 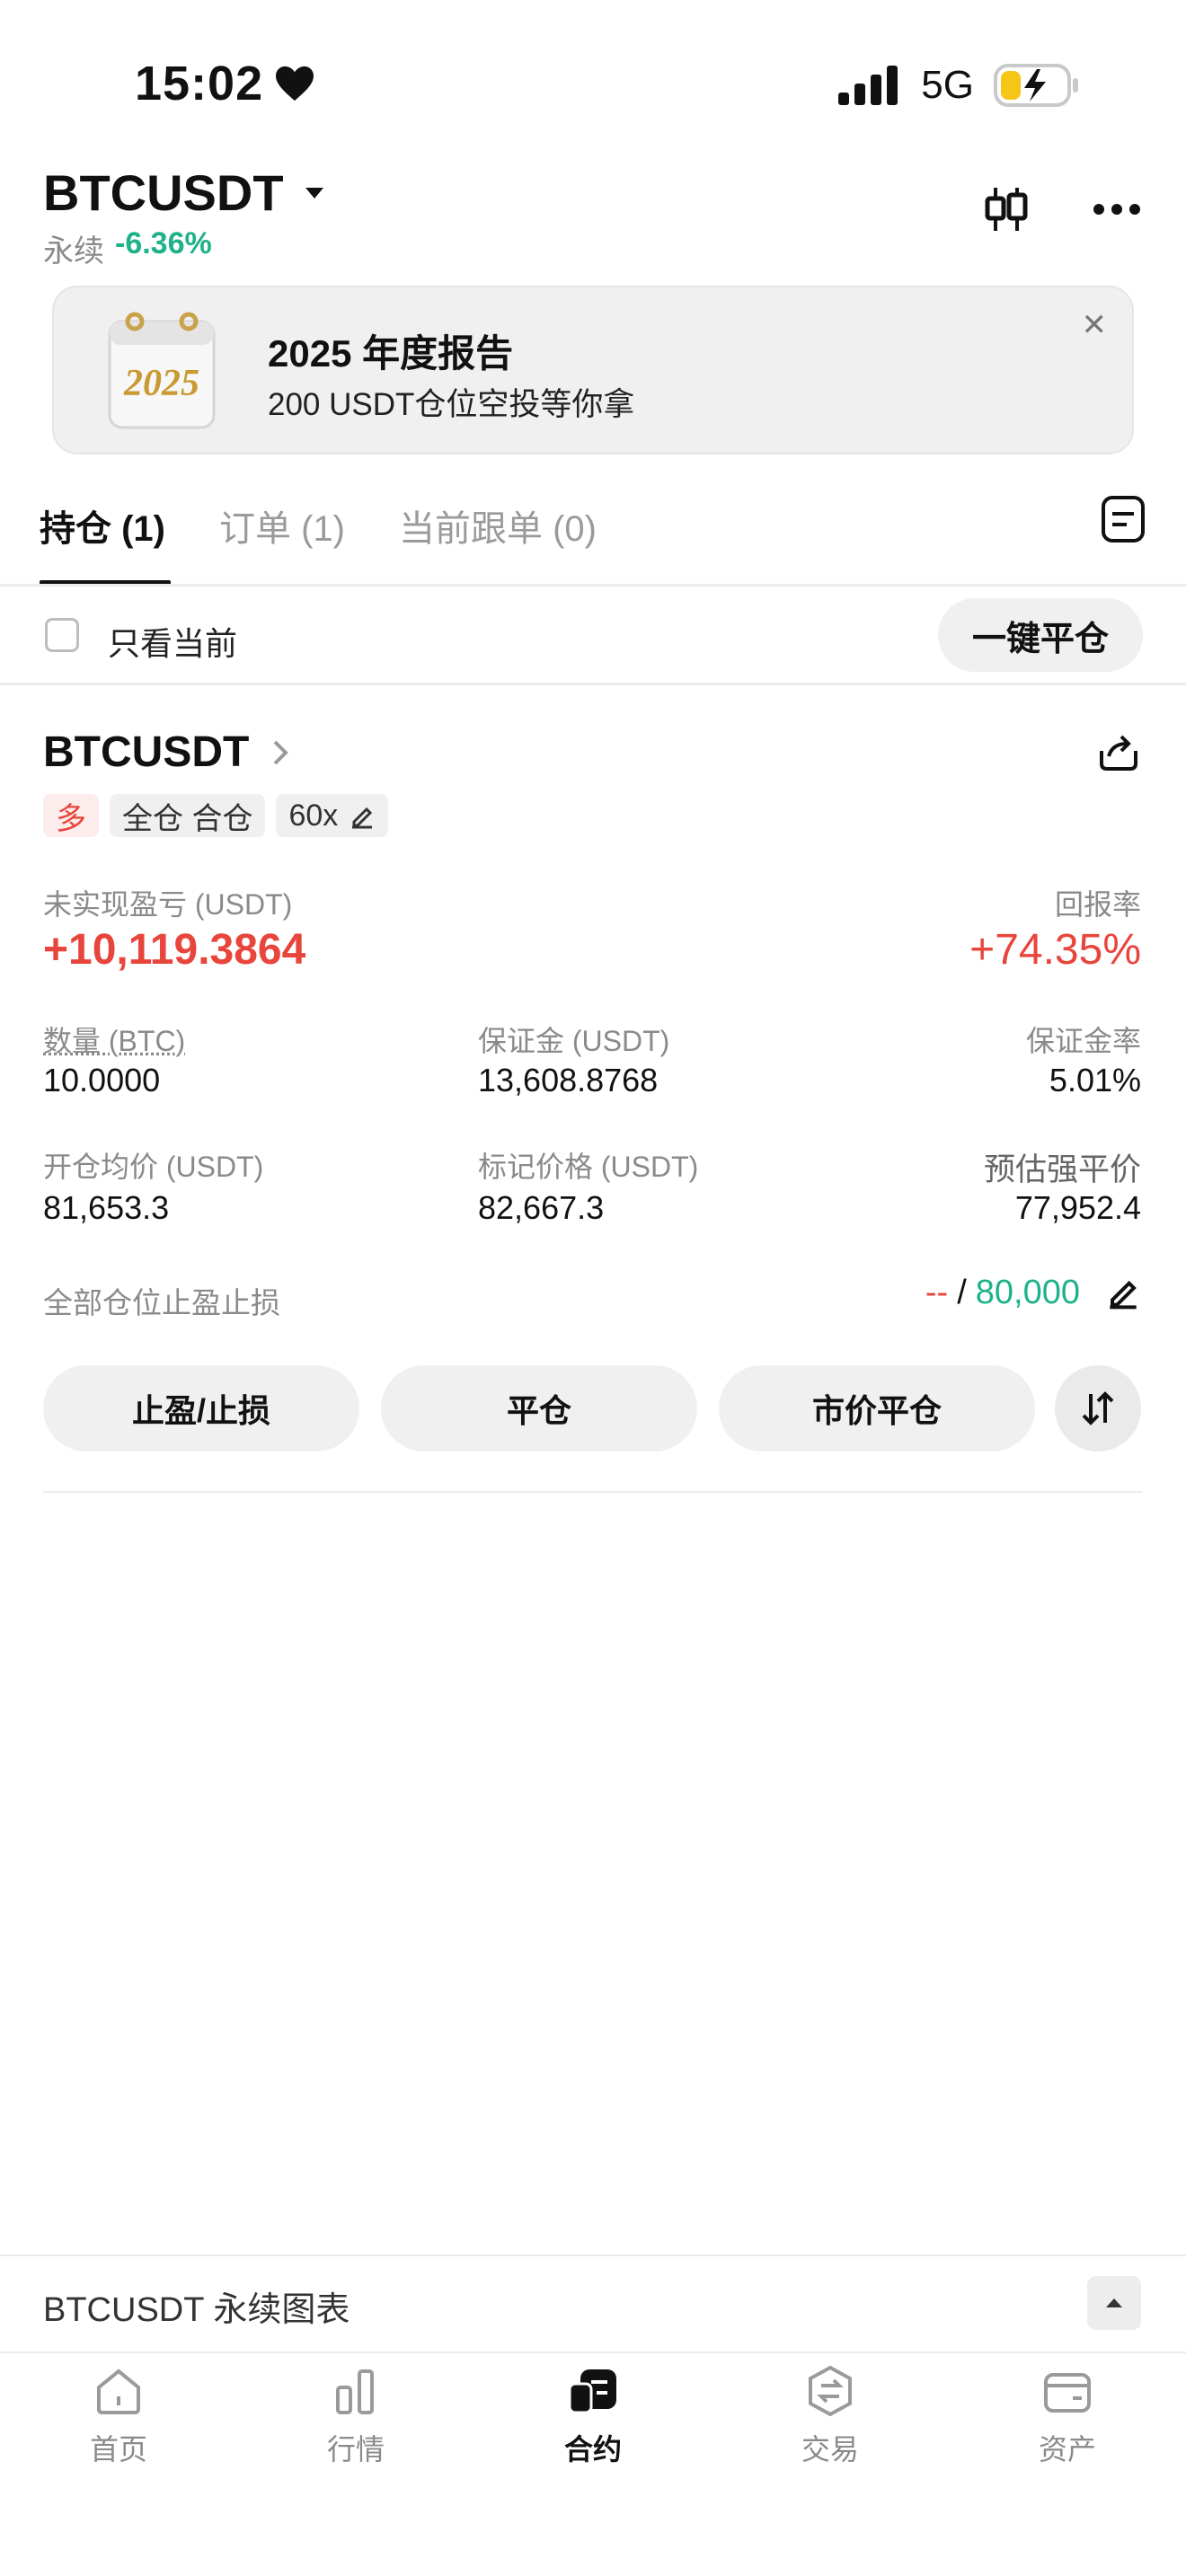 I want to click on entry-price-label: 开仓均价 (USDT), so click(x=153, y=1167).